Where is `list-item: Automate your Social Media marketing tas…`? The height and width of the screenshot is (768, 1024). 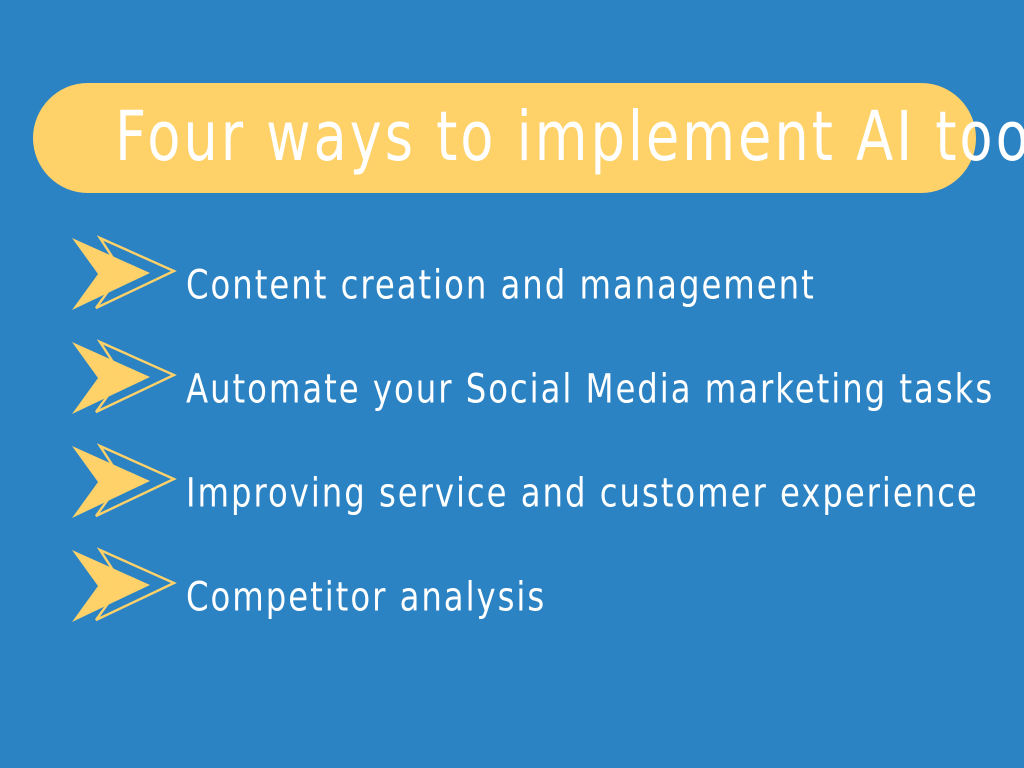 list-item: Automate your Social Media marketing tas… is located at coordinates (512, 388).